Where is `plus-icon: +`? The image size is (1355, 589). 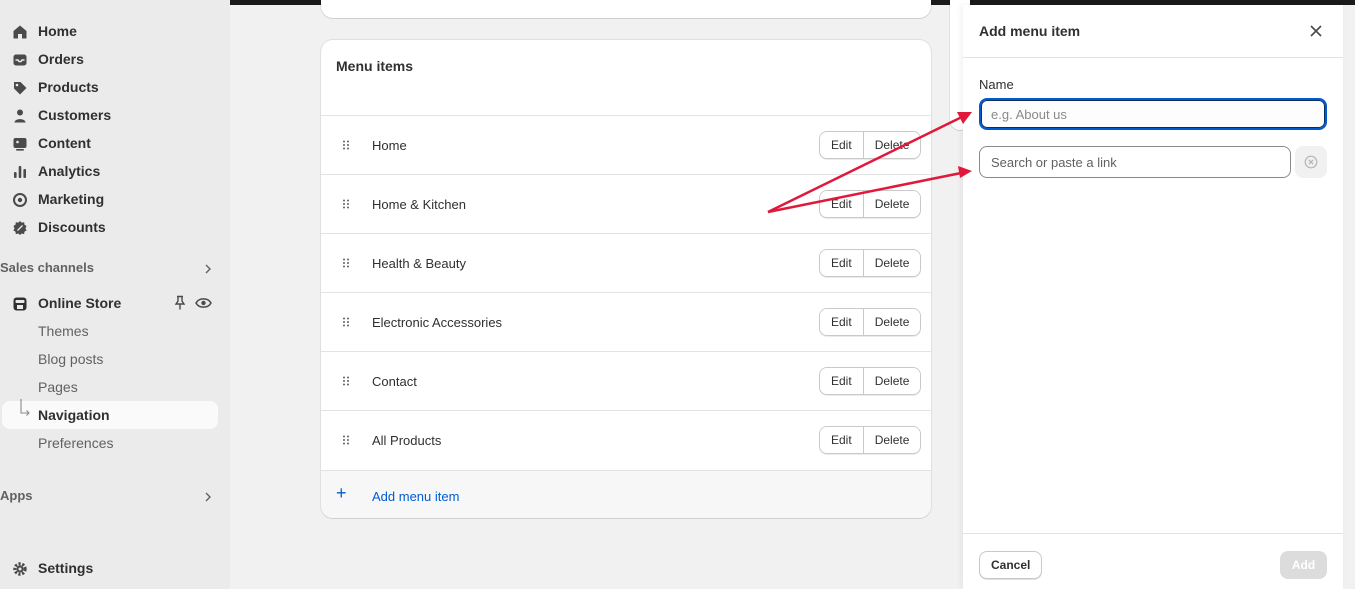 plus-icon: + is located at coordinates (341, 493).